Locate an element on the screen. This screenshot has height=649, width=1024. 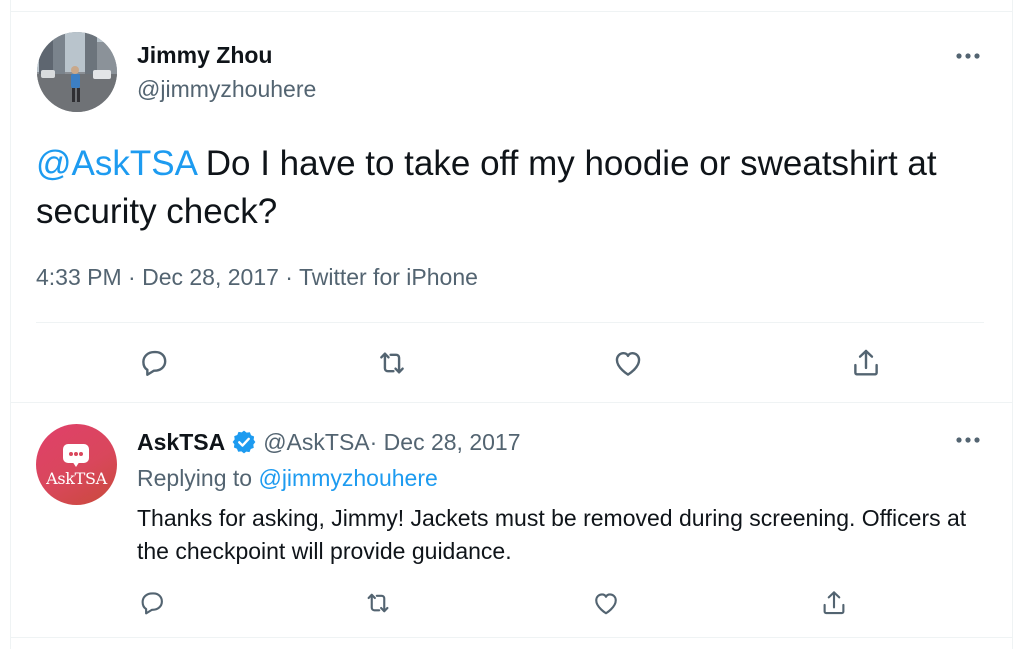
reply-more-button is located at coordinates (968, 440).